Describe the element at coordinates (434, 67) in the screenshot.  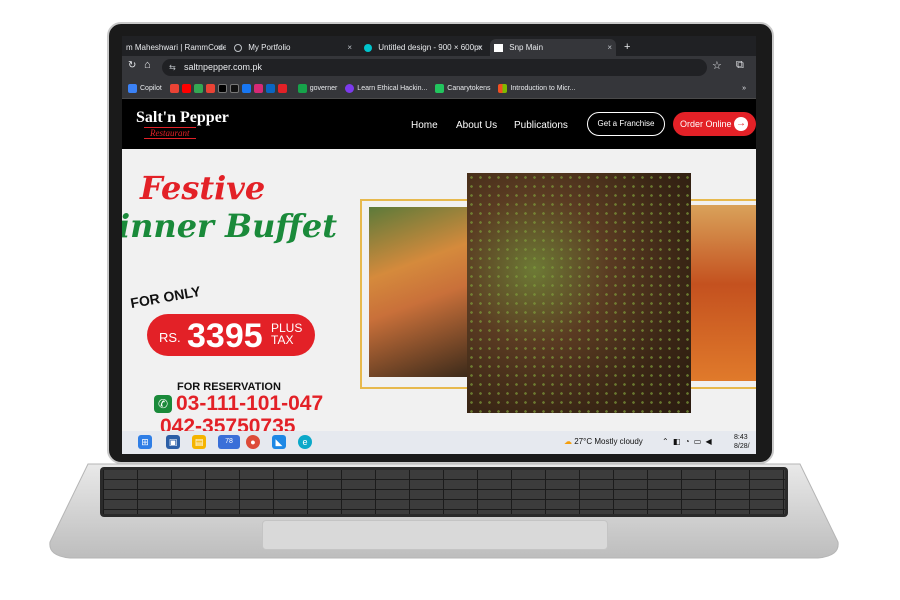
I see `address-bar: ⇆ saltnpepper.com.pk` at that location.